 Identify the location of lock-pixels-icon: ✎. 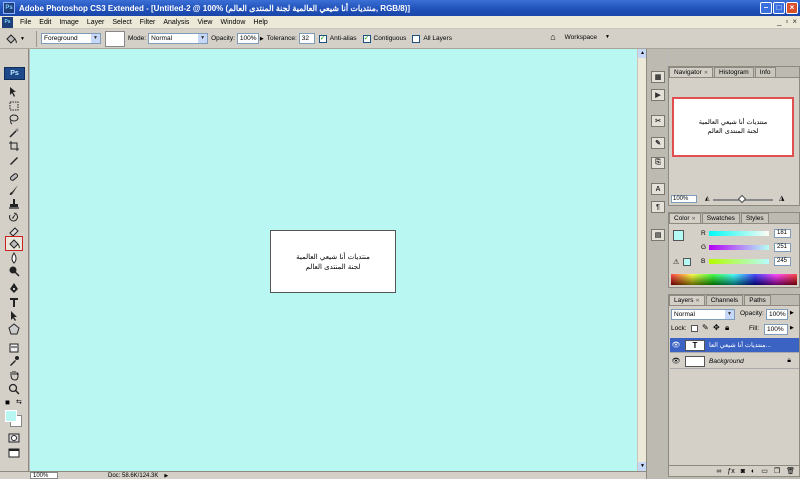
(705, 327).